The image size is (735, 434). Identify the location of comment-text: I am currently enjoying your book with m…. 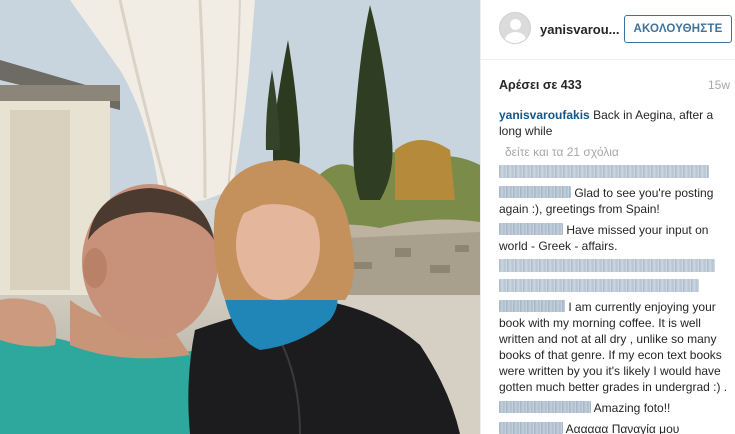
(613, 347).